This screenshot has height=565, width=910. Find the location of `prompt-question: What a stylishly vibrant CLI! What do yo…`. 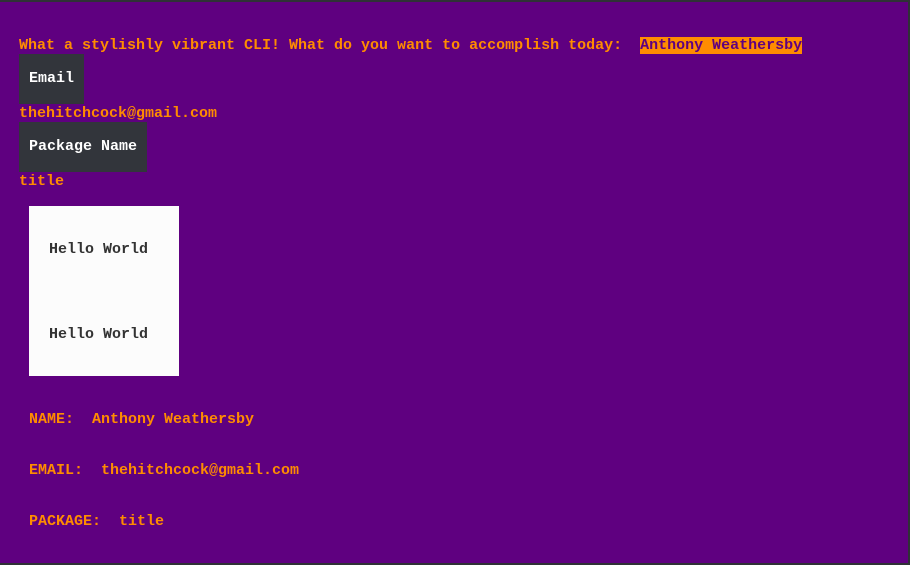

prompt-question: What a stylishly vibrant CLI! What do yo… is located at coordinates (330, 45).